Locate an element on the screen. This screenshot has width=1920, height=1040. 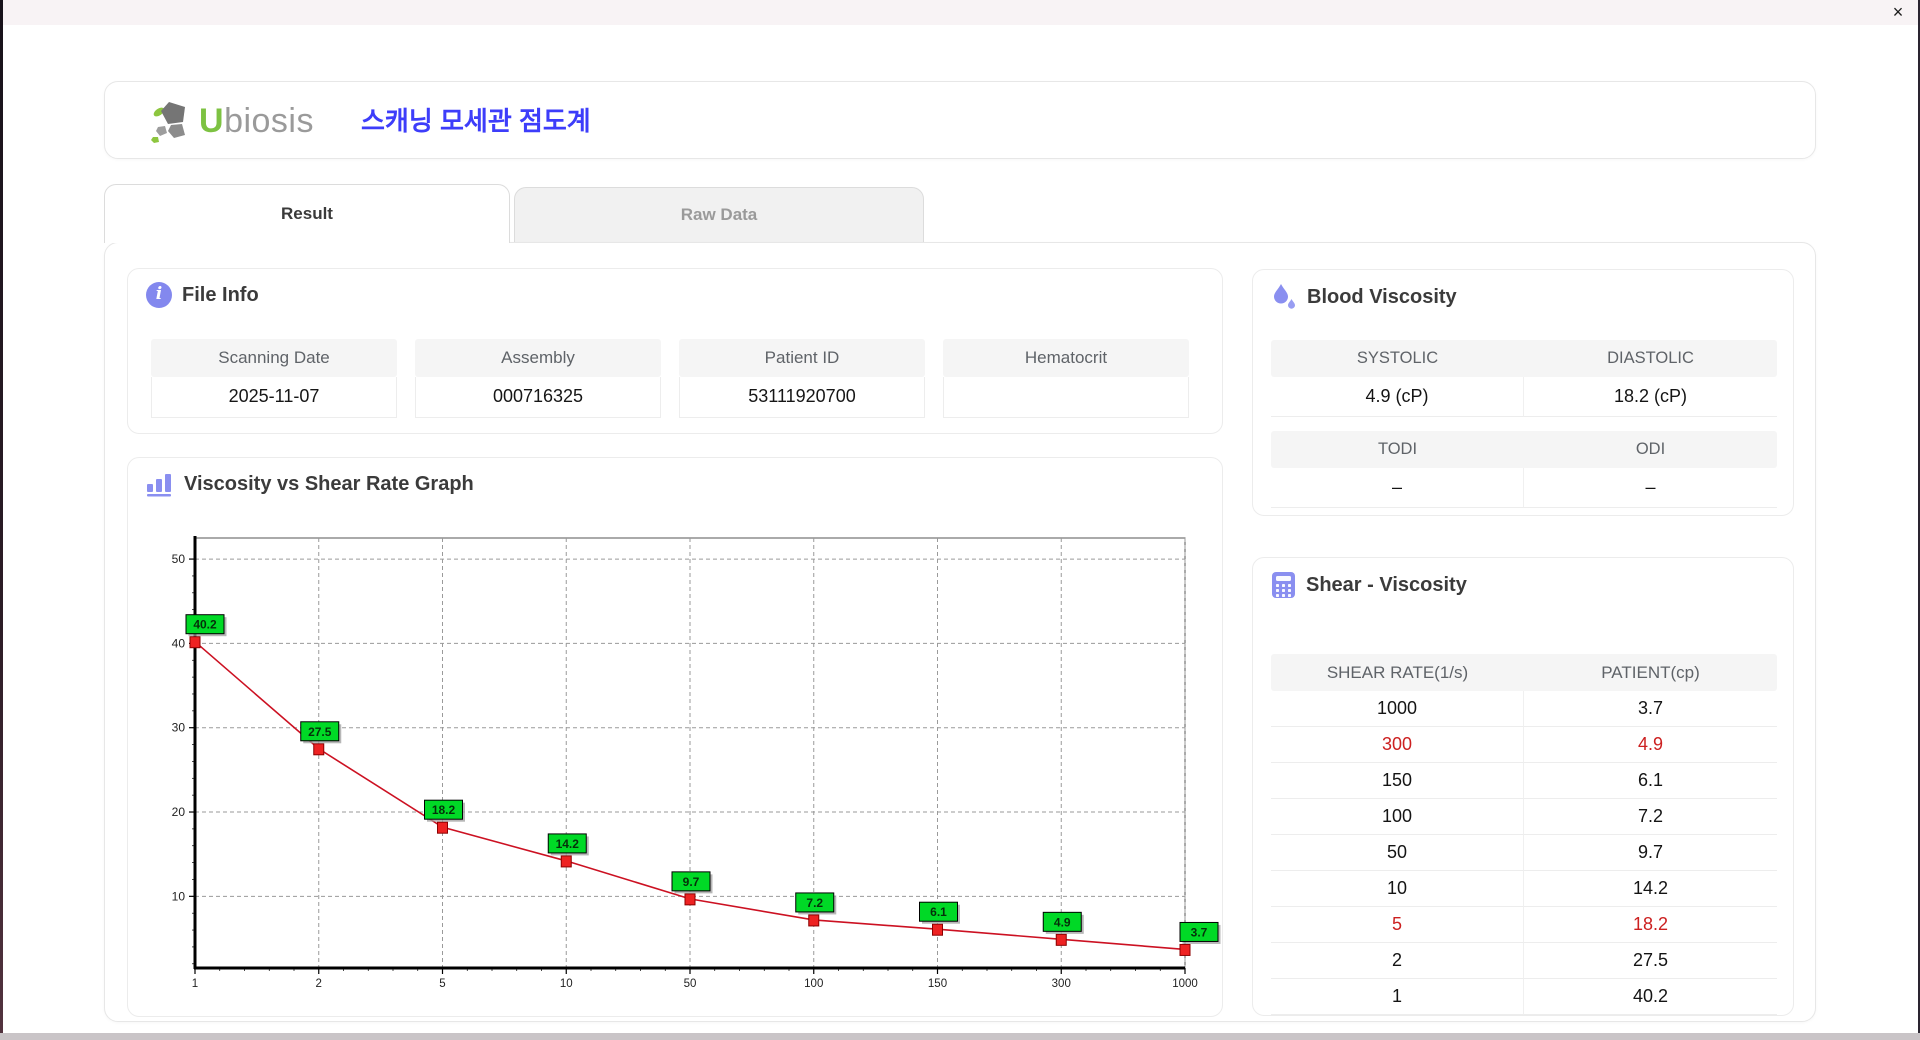
patient-cell: 40.2 is located at coordinates (1650, 997).